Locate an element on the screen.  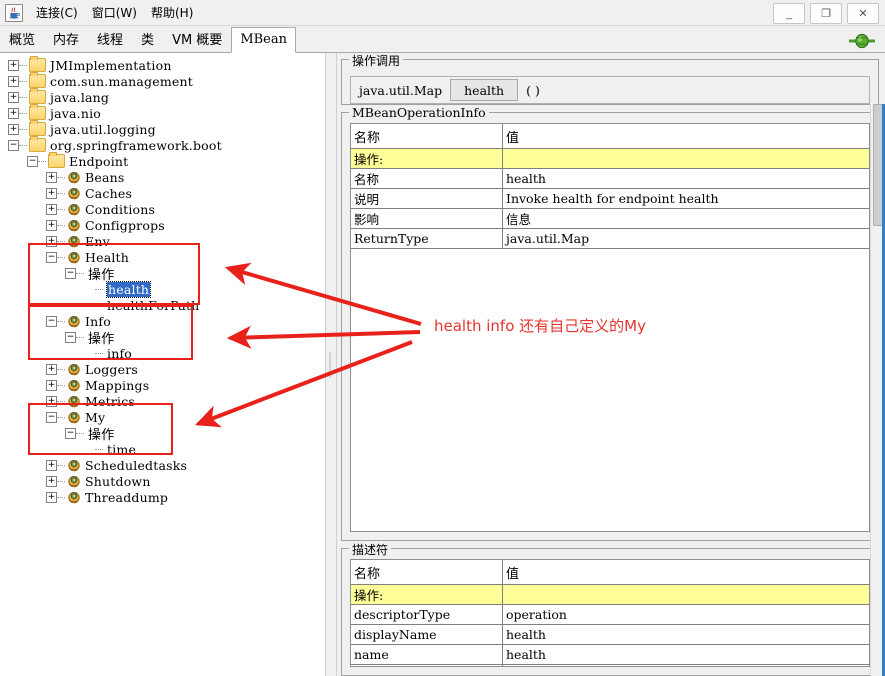
close-icon: ✕ is located at coordinates (863, 14).